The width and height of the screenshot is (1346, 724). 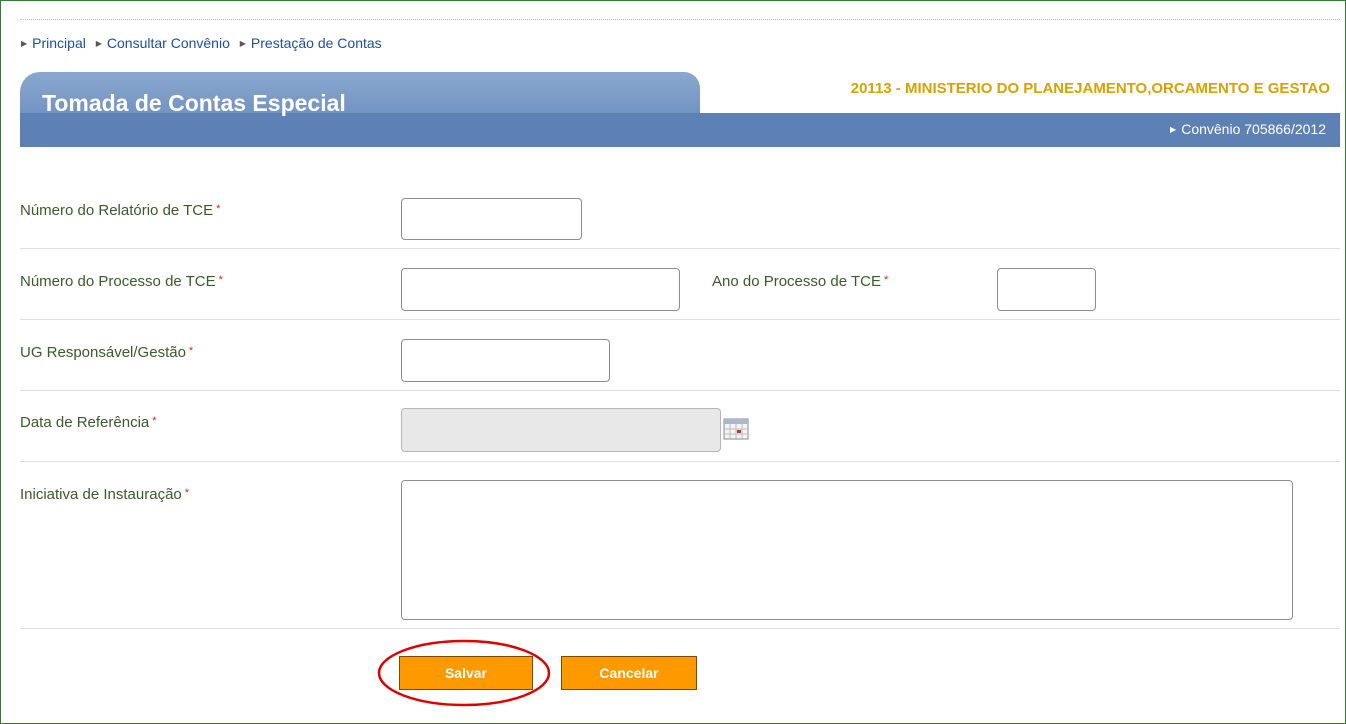 What do you see at coordinates (121, 281) in the screenshot?
I see `numero-processo-label: Número do Processo de TCE *` at bounding box center [121, 281].